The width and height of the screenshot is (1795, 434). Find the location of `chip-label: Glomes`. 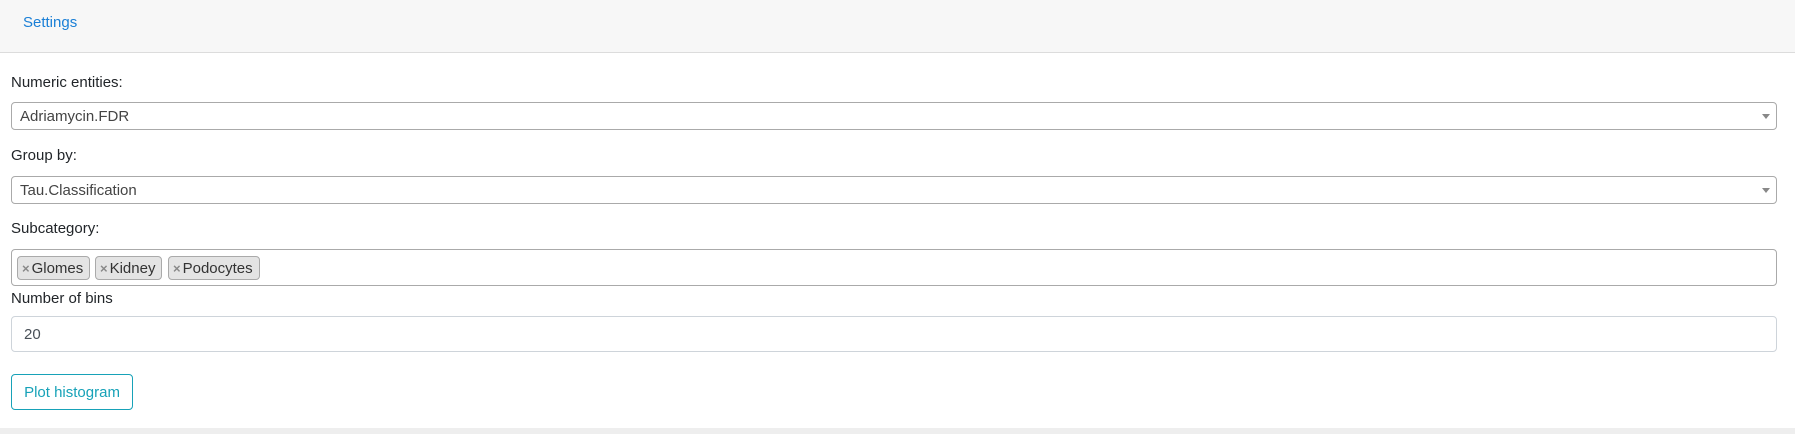

chip-label: Glomes is located at coordinates (57, 268).